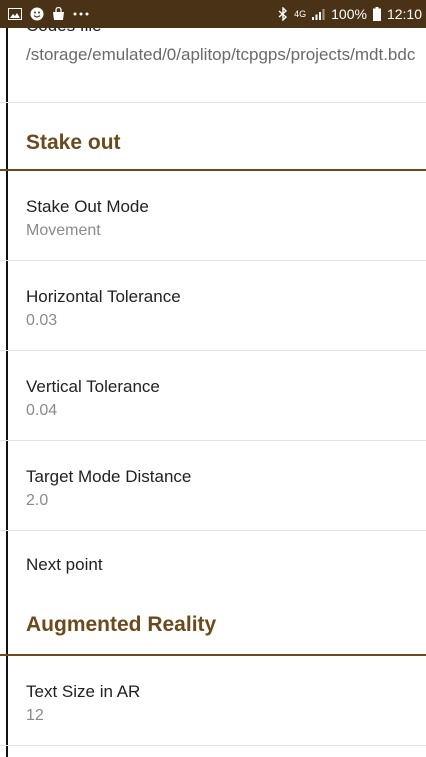  Describe the element at coordinates (213, 14) in the screenshot. I see `status-bar: 4G 100% 12:10` at that location.